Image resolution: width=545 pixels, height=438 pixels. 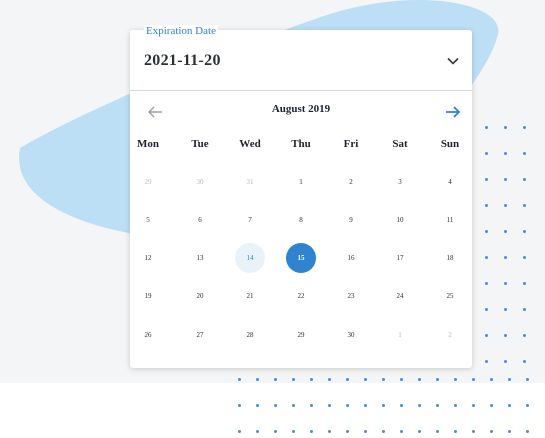 I want to click on calendar-day: 11, so click(x=450, y=220).